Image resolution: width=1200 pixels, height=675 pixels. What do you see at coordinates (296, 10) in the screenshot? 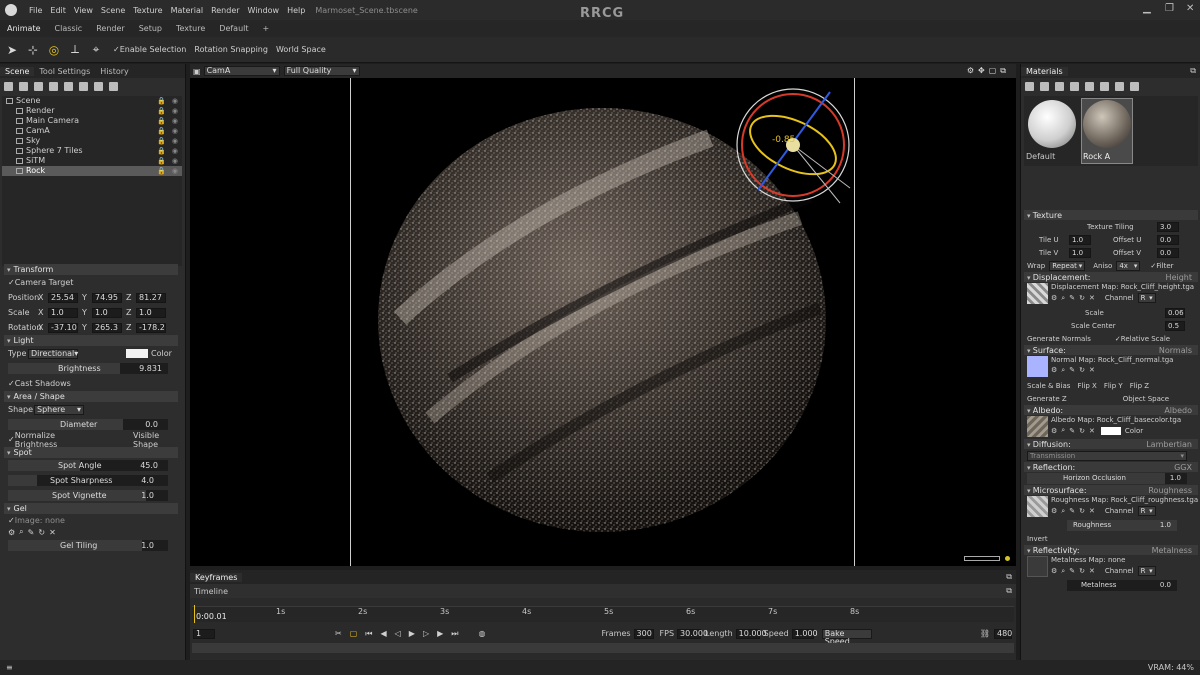
I see `menu-help: Help` at bounding box center [296, 10].